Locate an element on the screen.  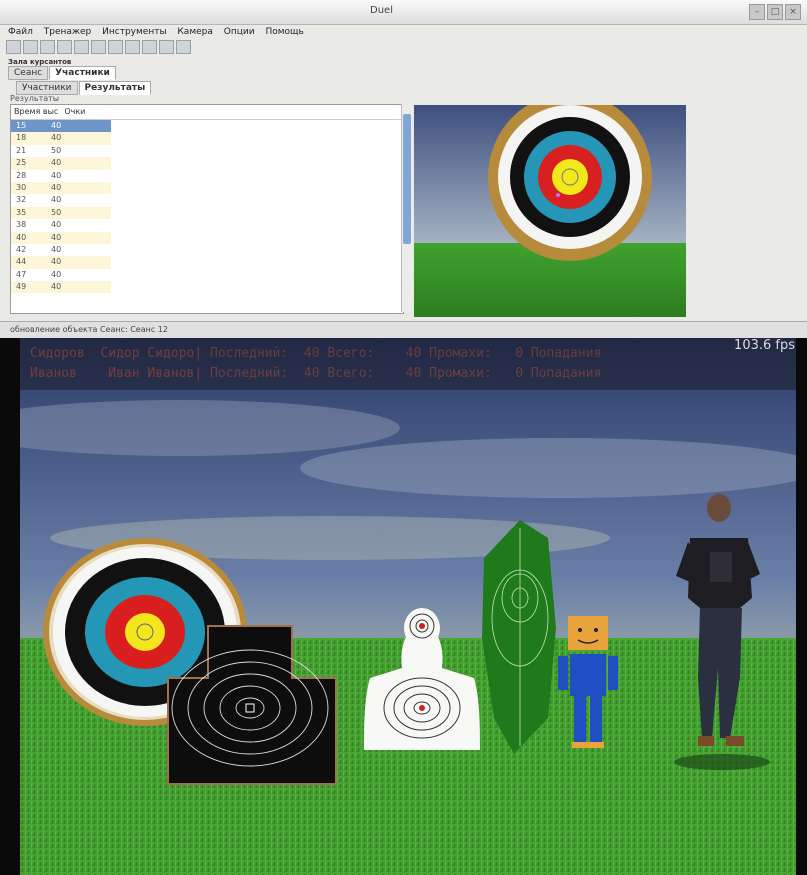
sub-tabs: Участники Результаты is located at coordinates (84, 88).